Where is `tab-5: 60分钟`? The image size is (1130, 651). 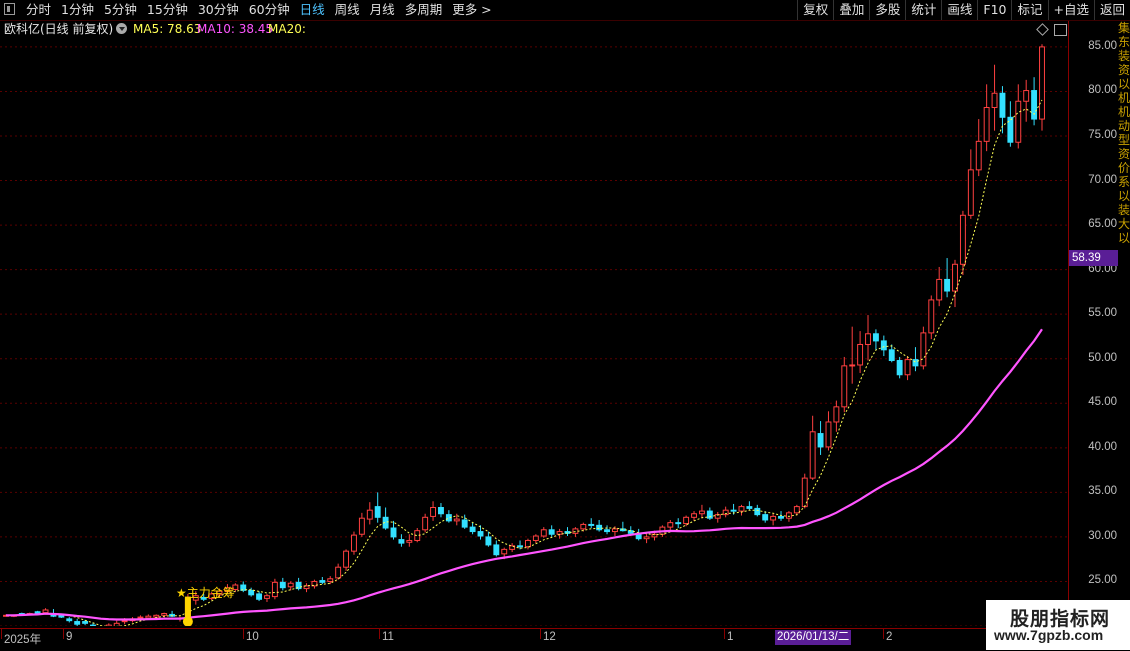 tab-5: 60分钟 is located at coordinates (269, 10).